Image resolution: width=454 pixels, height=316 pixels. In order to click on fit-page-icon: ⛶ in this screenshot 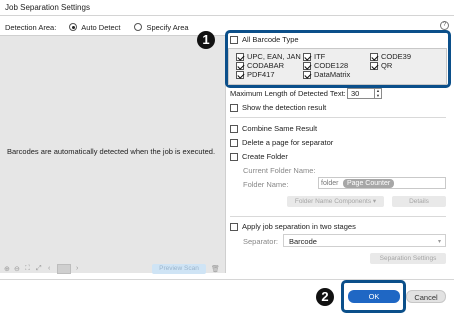, I will do `click(27, 269)`.